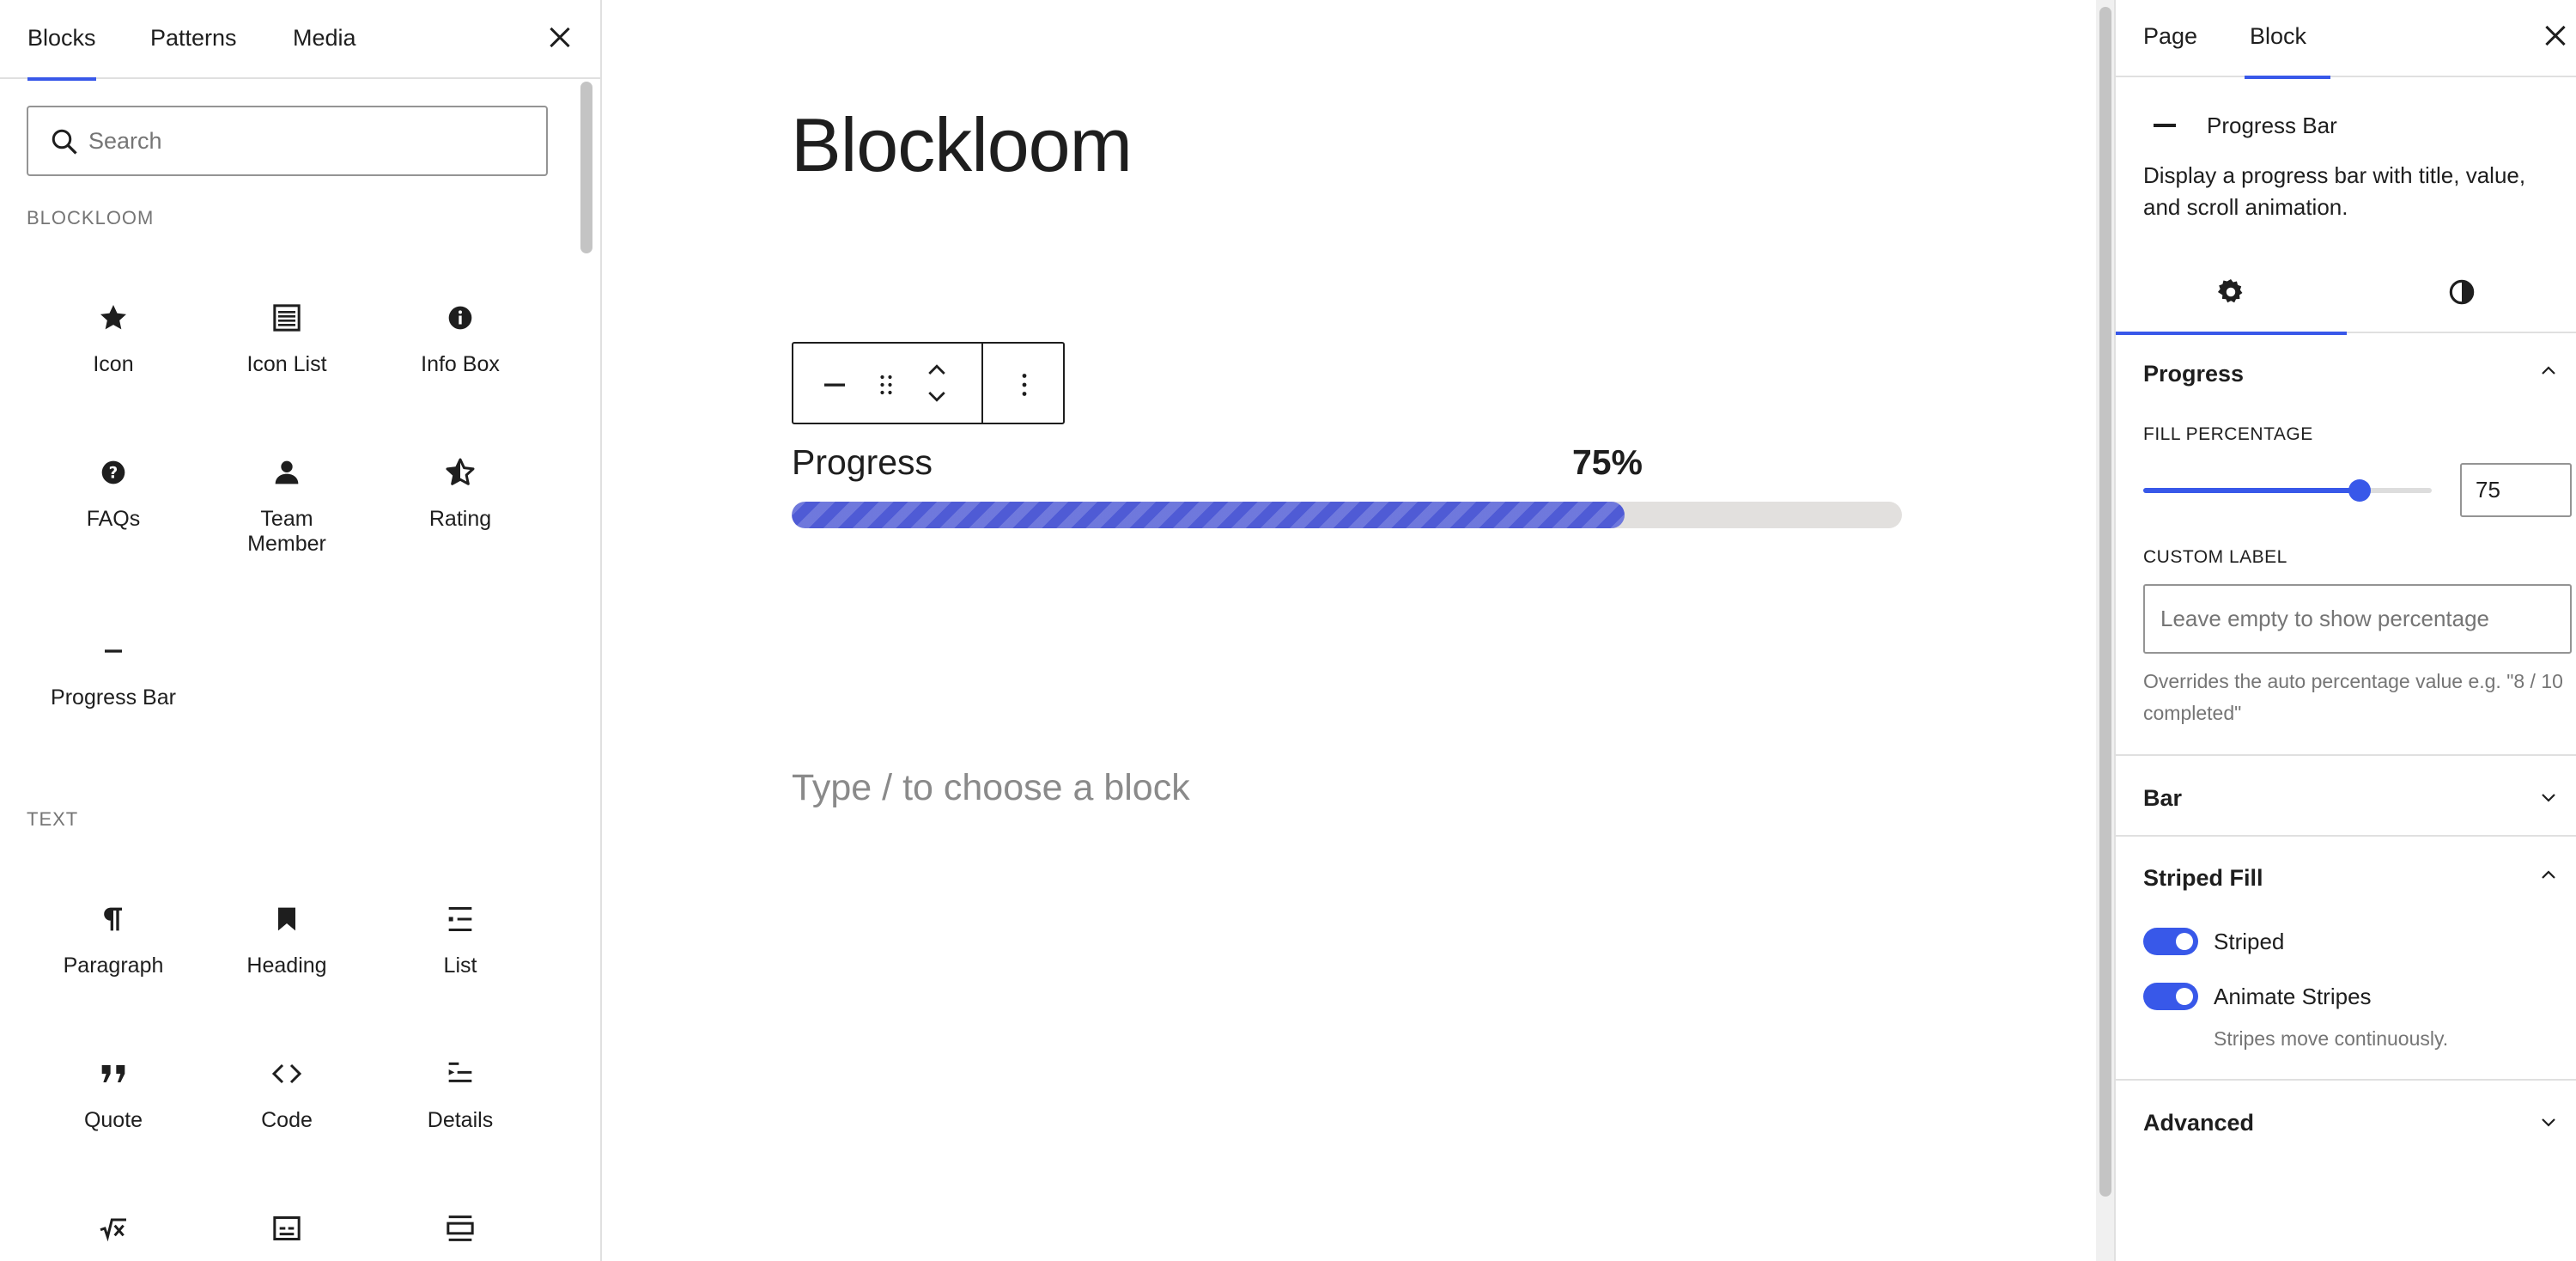  I want to click on block-item-label: Code, so click(287, 1120).